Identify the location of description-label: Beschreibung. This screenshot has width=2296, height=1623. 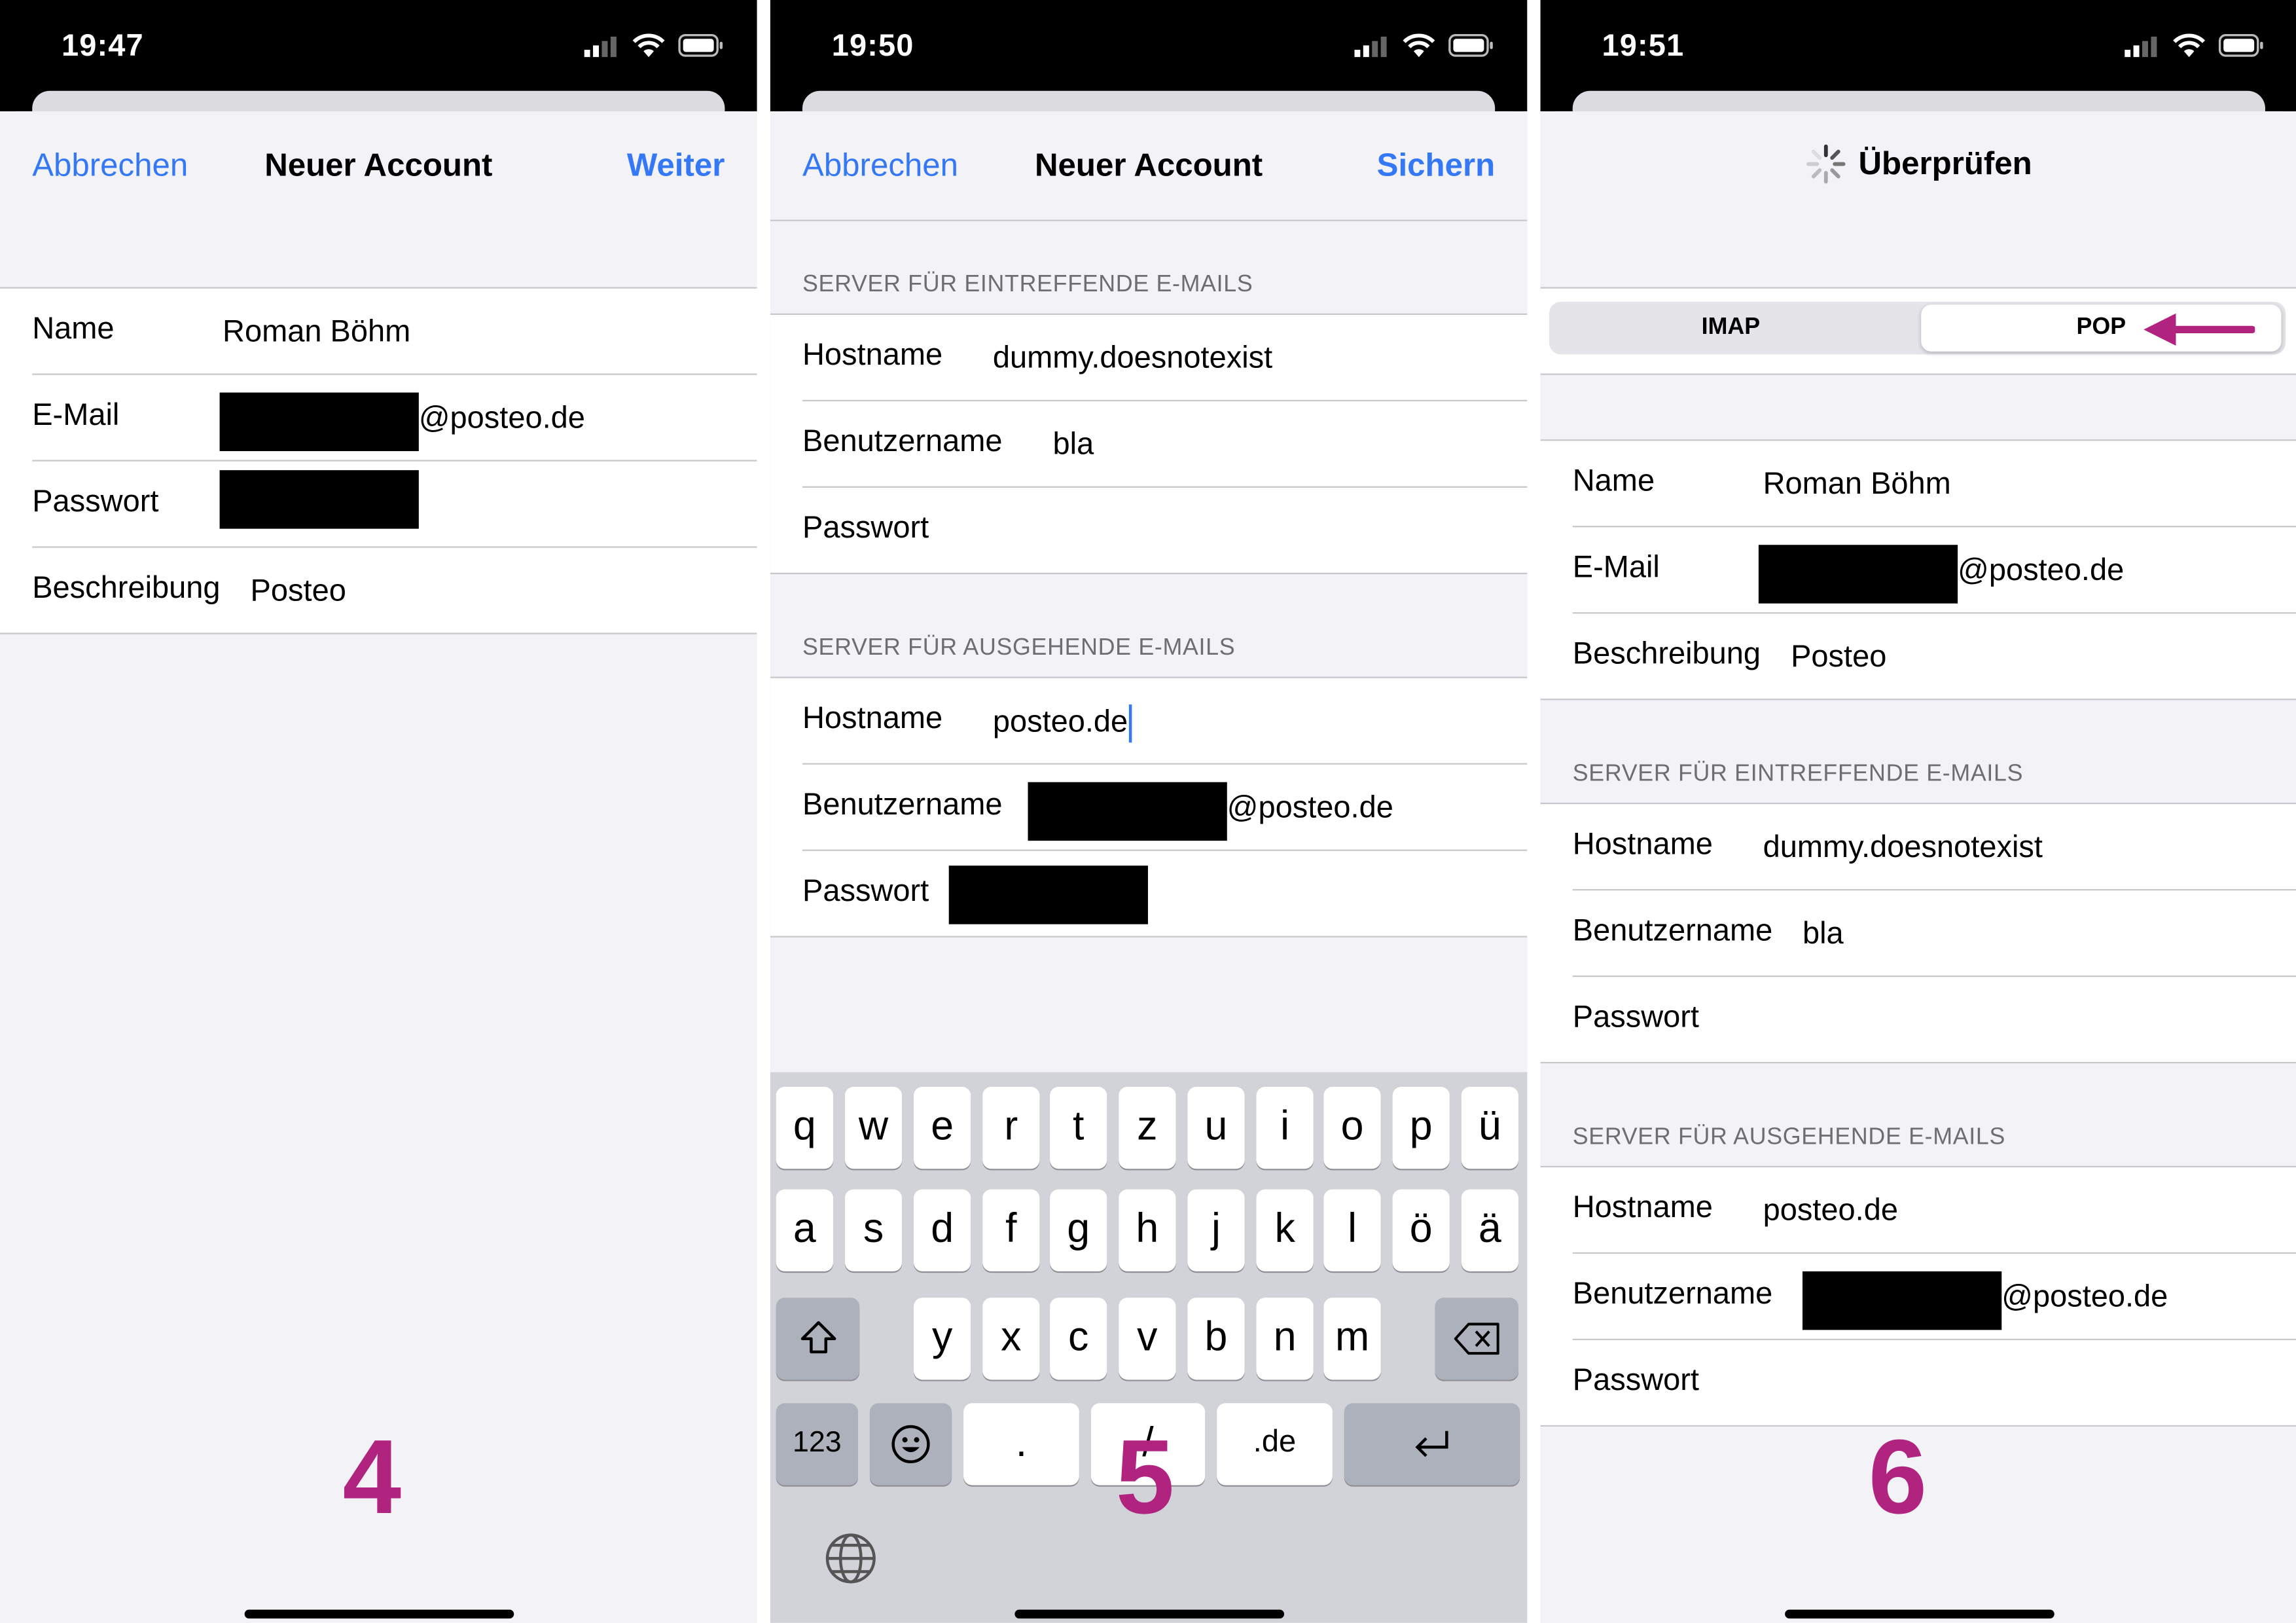
(1666, 654).